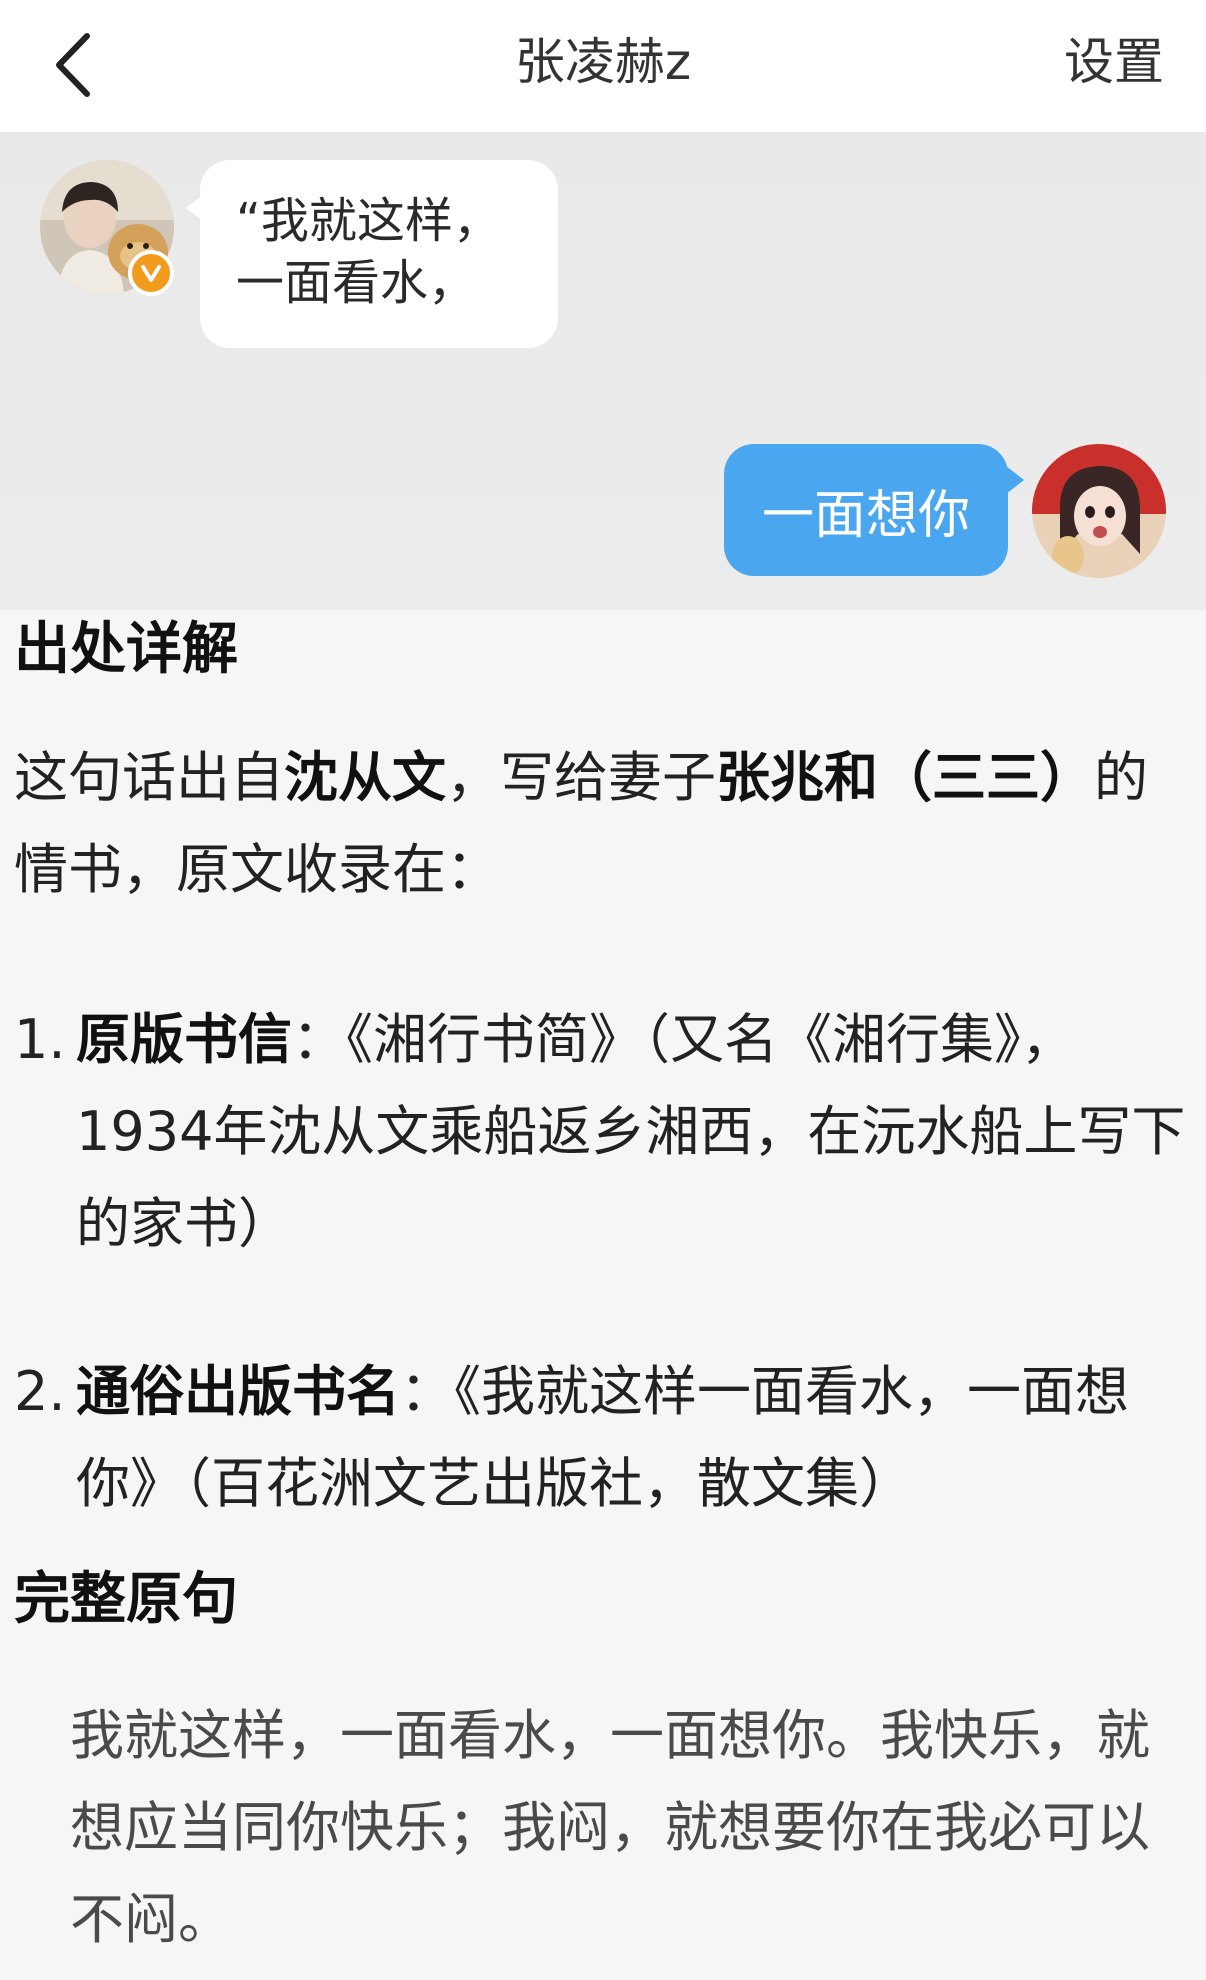  I want to click on list-item-label: 原版书信, so click(184, 1039).